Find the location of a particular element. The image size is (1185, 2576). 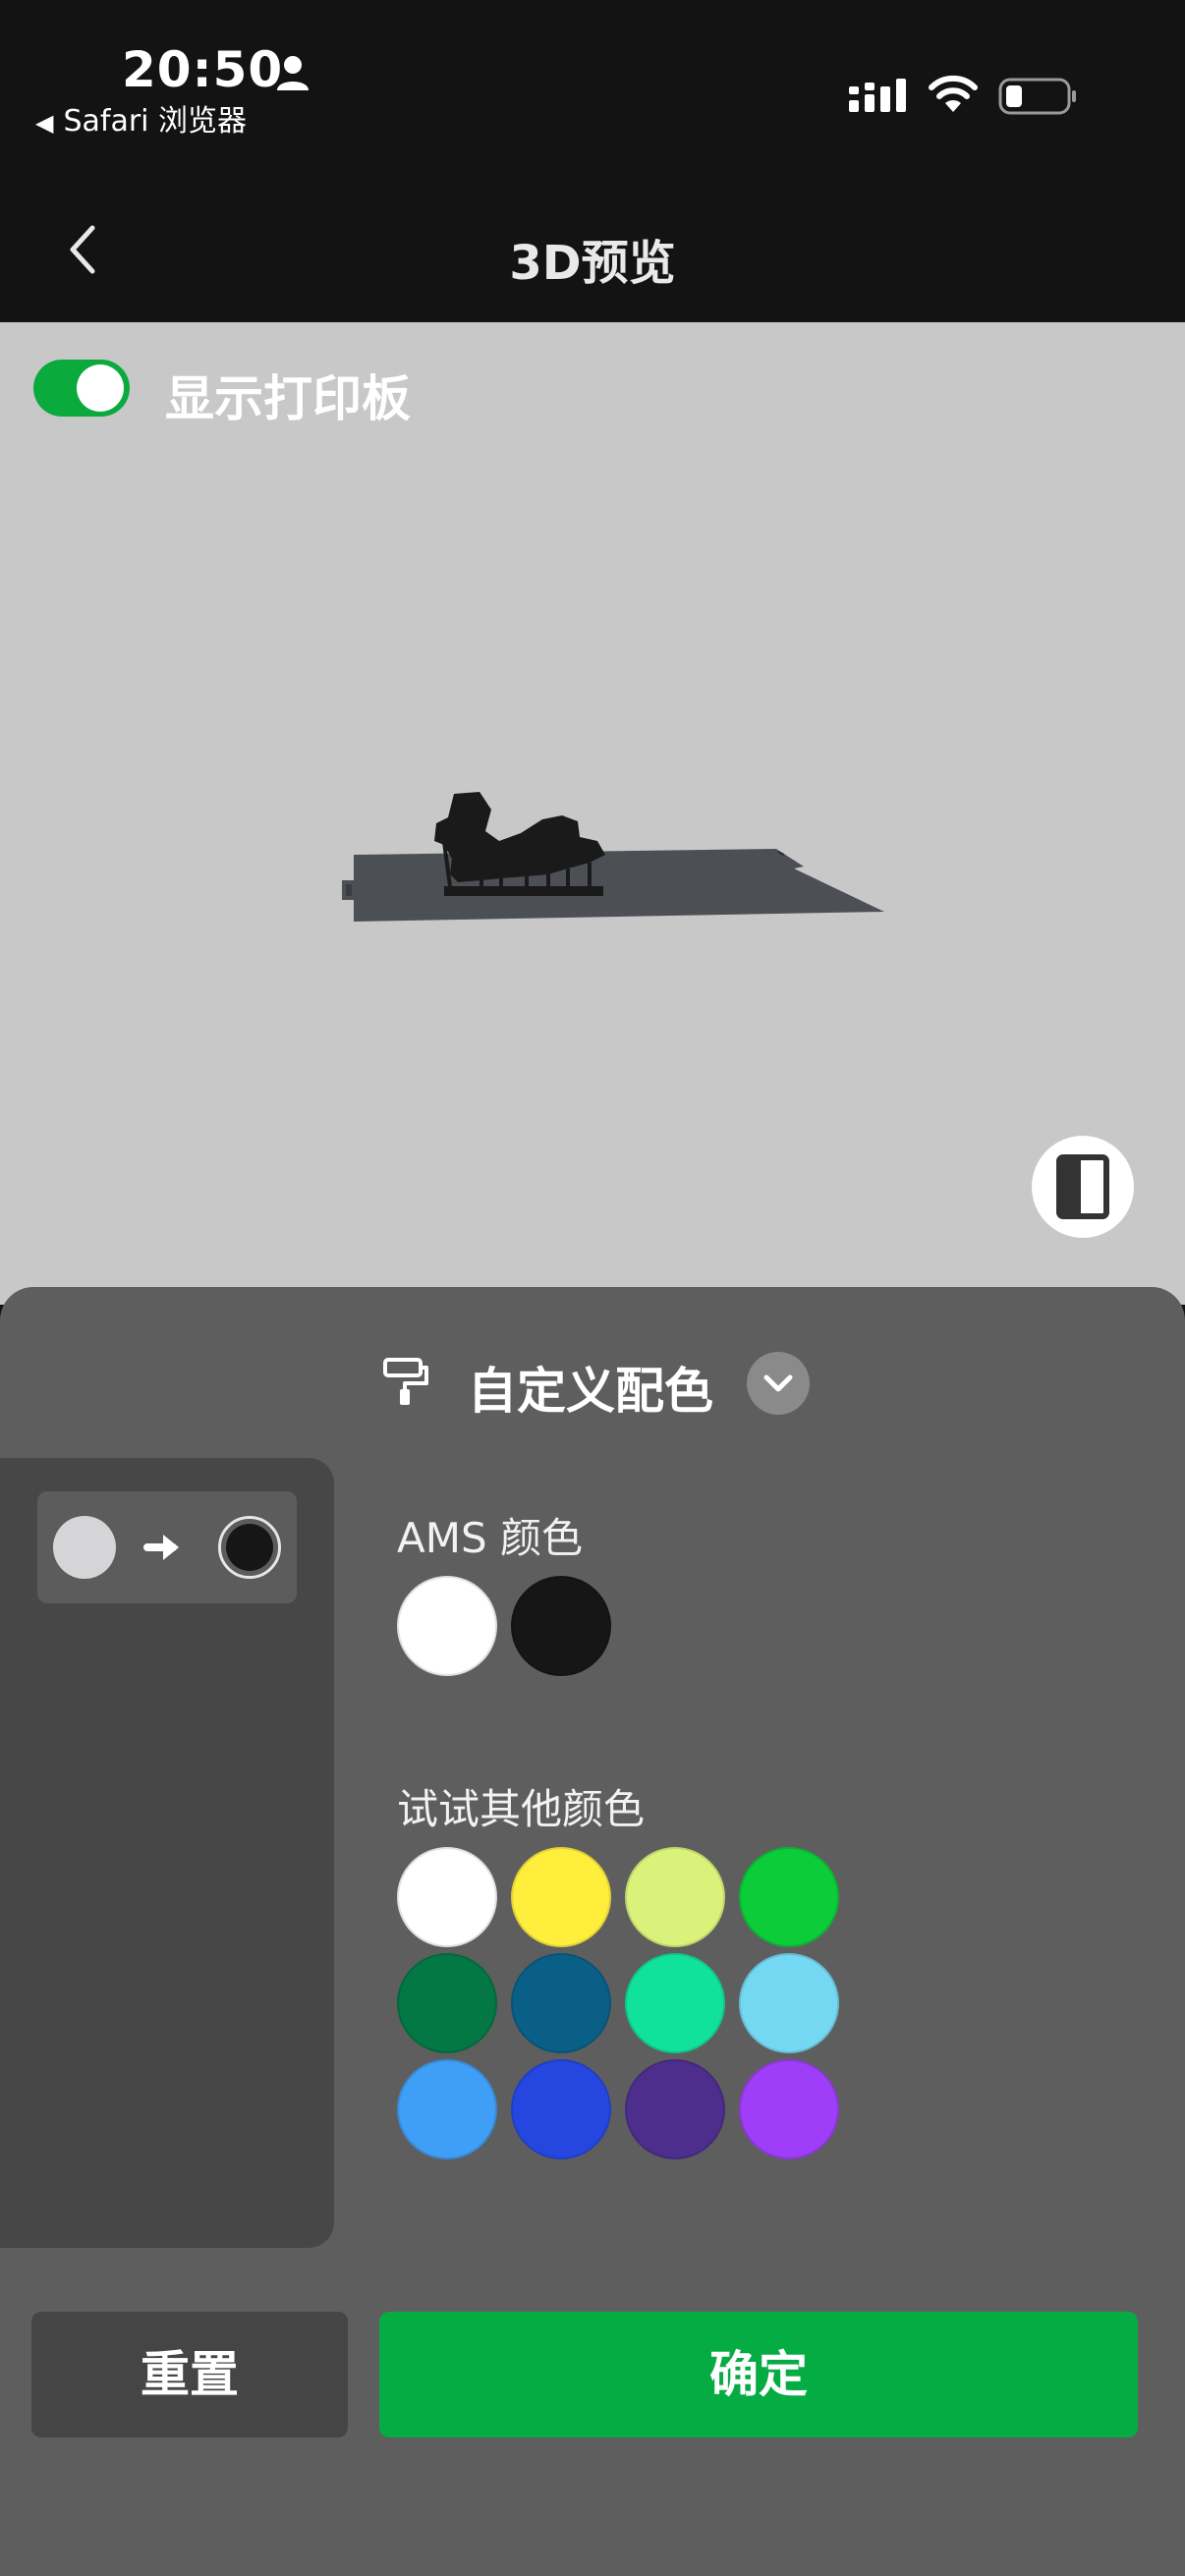

status-time: 20:50 is located at coordinates (203, 69).